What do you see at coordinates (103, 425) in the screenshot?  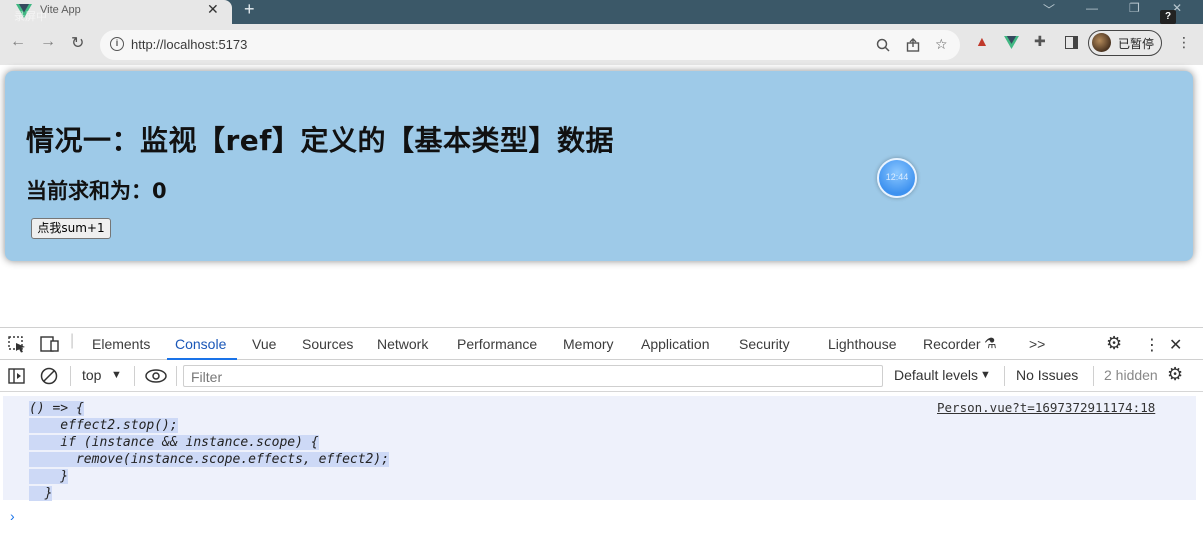 I see `code-line: effect2.stop();` at bounding box center [103, 425].